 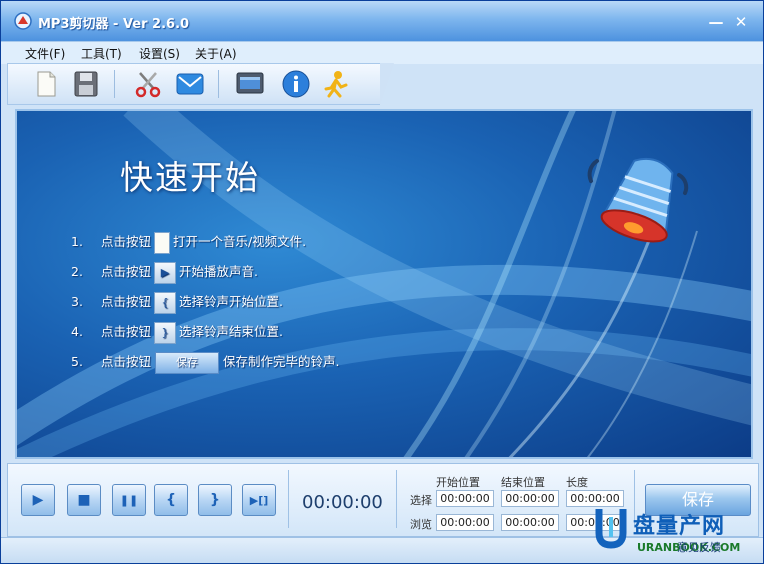 What do you see at coordinates (159, 53) in the screenshot?
I see `menu-settings: 设置(S)` at bounding box center [159, 53].